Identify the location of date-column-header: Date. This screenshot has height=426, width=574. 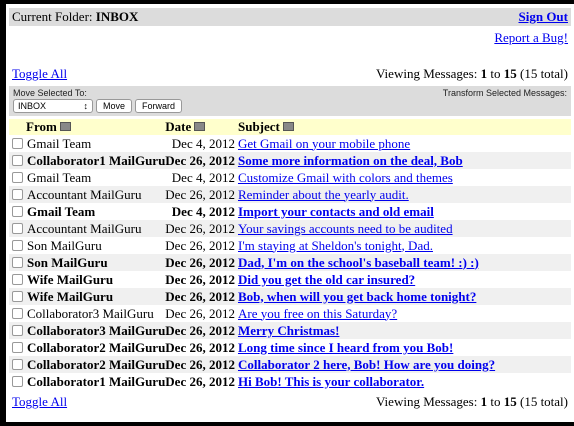
(201, 127).